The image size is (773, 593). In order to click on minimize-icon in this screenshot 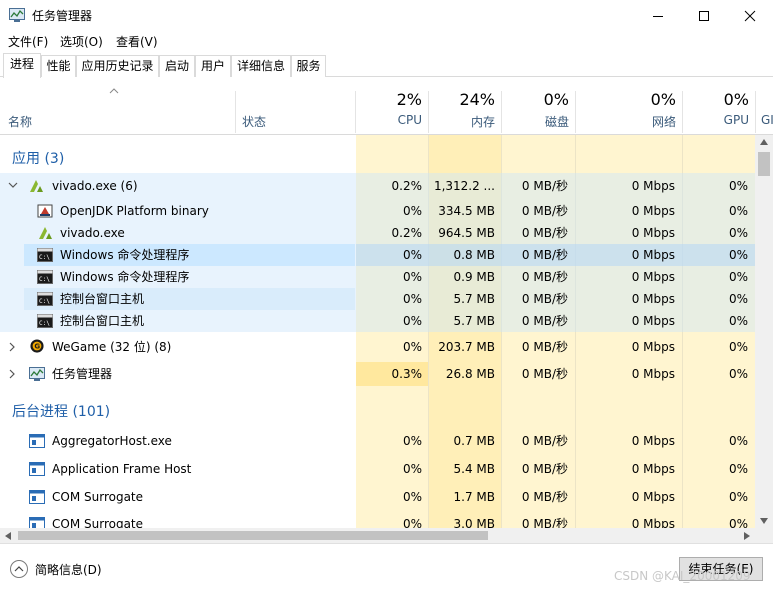, I will do `click(658, 16)`.